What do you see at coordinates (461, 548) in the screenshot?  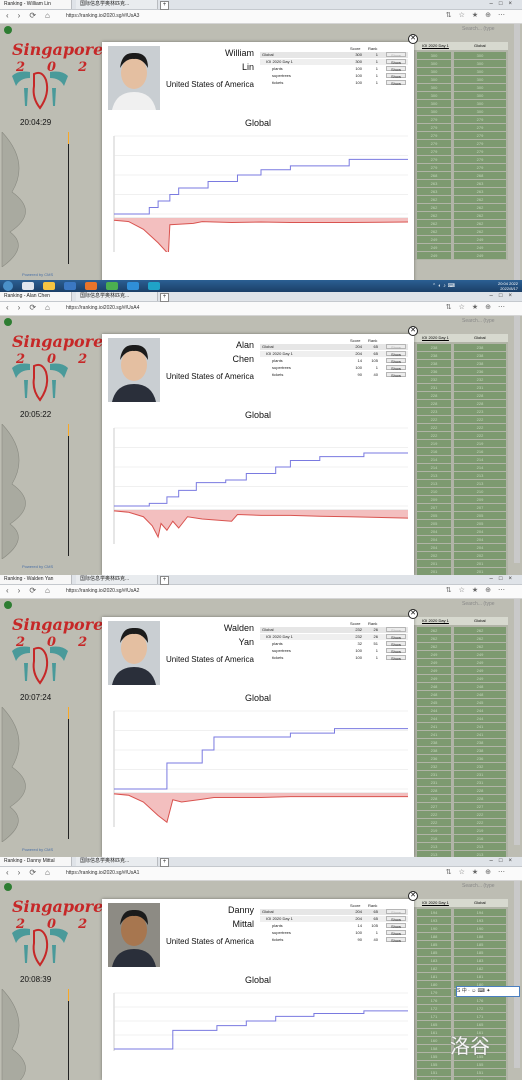 I see `table-row: 204 204` at bounding box center [461, 548].